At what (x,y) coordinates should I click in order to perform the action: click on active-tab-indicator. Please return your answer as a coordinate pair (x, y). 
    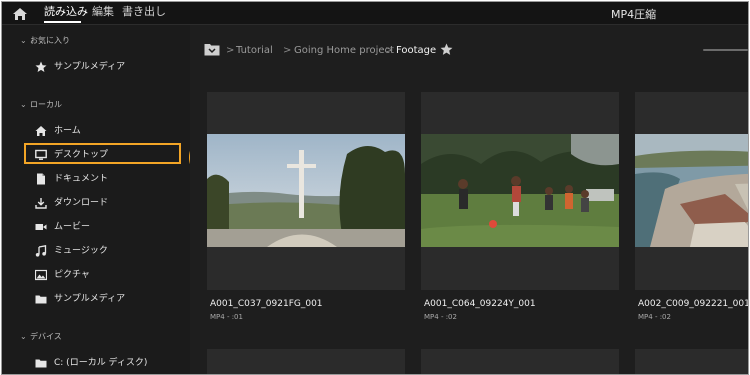
    Looking at the image, I should click on (62, 22).